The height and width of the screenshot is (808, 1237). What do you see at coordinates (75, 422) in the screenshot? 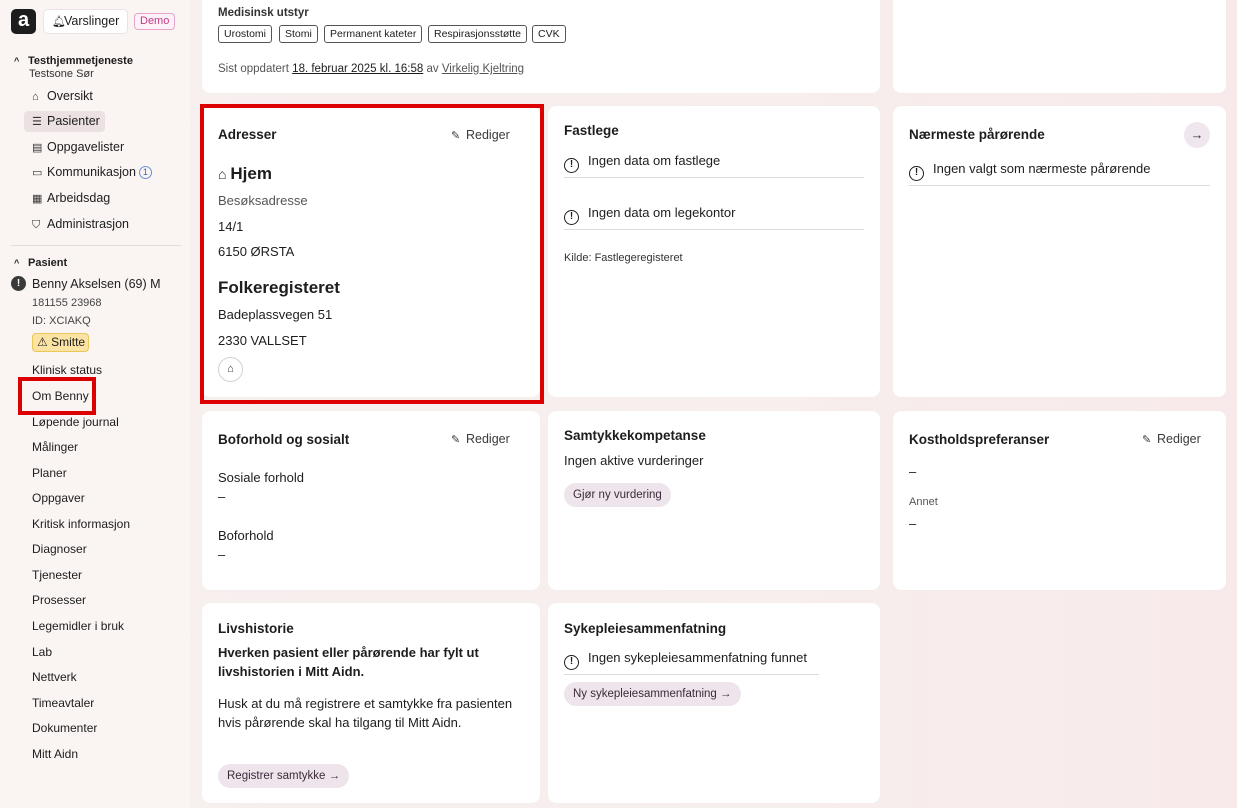
I see `patient-nav-lopende-journal: Løpende journal` at bounding box center [75, 422].